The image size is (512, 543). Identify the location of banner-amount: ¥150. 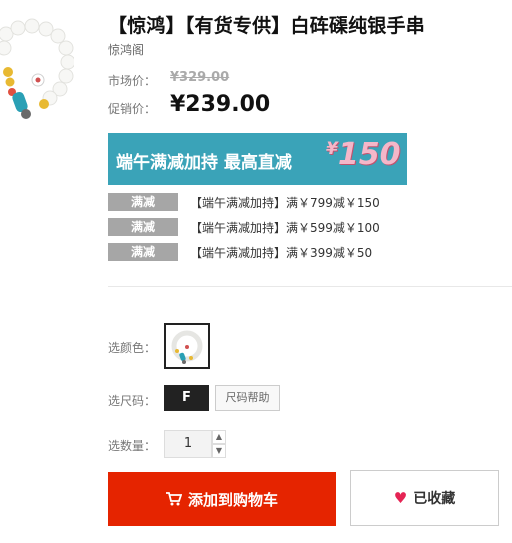
(363, 154).